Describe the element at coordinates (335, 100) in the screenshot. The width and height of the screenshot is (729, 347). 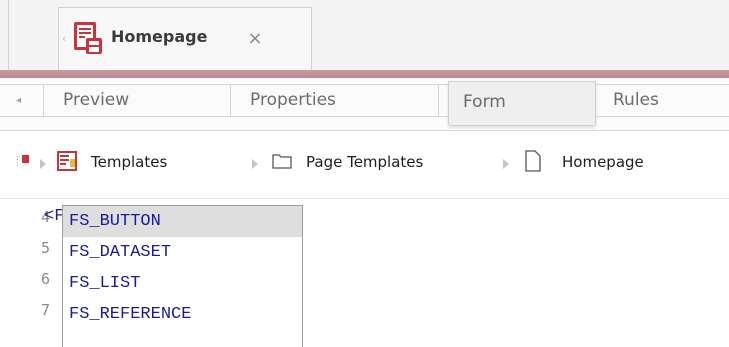
I see `tab-properties: Properties` at that location.